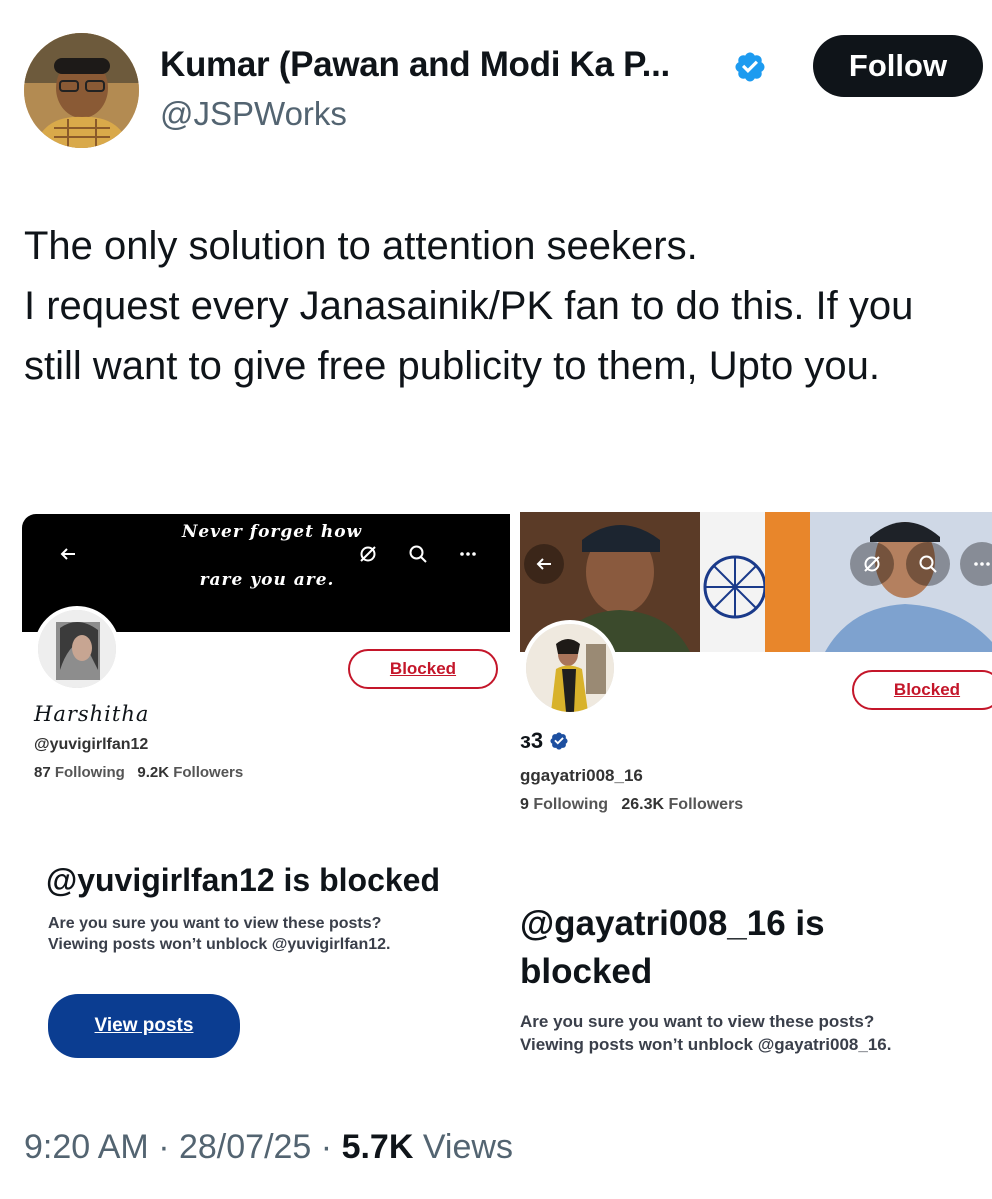 Image resolution: width=992 pixels, height=1199 pixels. What do you see at coordinates (91, 744) in the screenshot?
I see `profile-handle: @yuvigirlfan12` at bounding box center [91, 744].